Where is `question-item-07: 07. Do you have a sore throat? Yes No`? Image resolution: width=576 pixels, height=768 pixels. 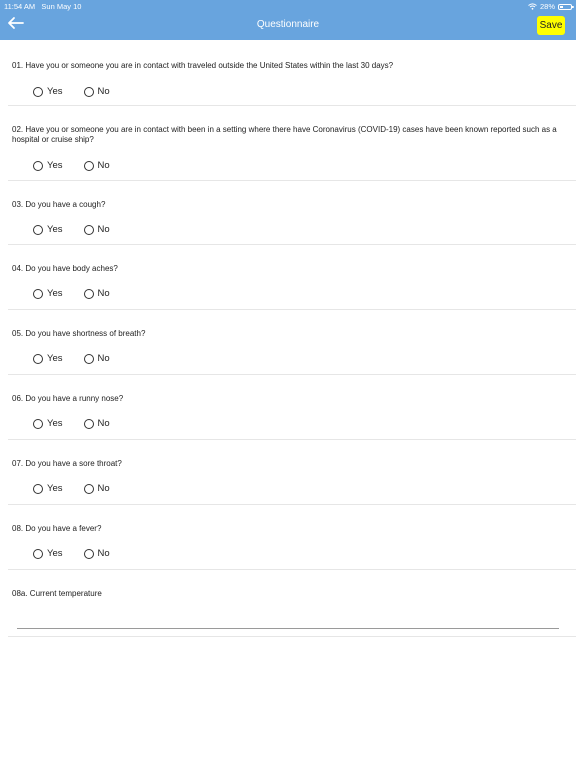
question-item-07: 07. Do you have a sore throat? Yes No is located at coordinates (292, 472).